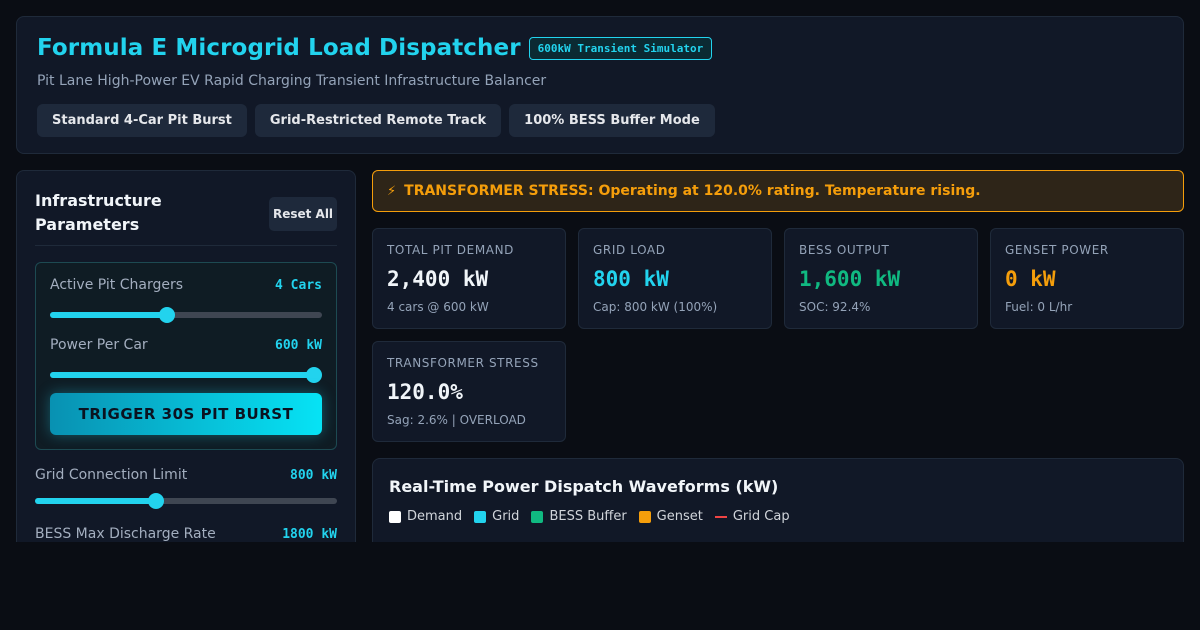 Image resolution: width=1200 pixels, height=630 pixels. What do you see at coordinates (451, 250) in the screenshot?
I see `metric-label: TOTAL PIT DEMAND` at bounding box center [451, 250].